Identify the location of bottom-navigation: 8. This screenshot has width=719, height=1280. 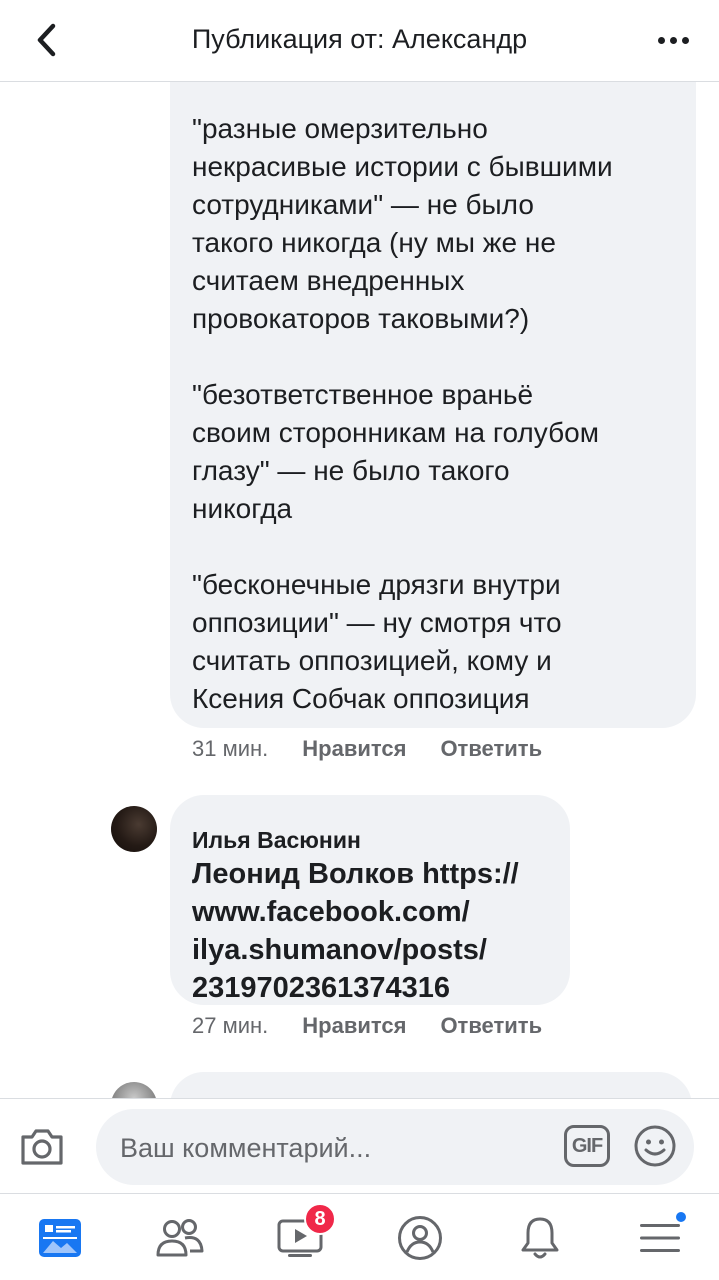
(359, 1237).